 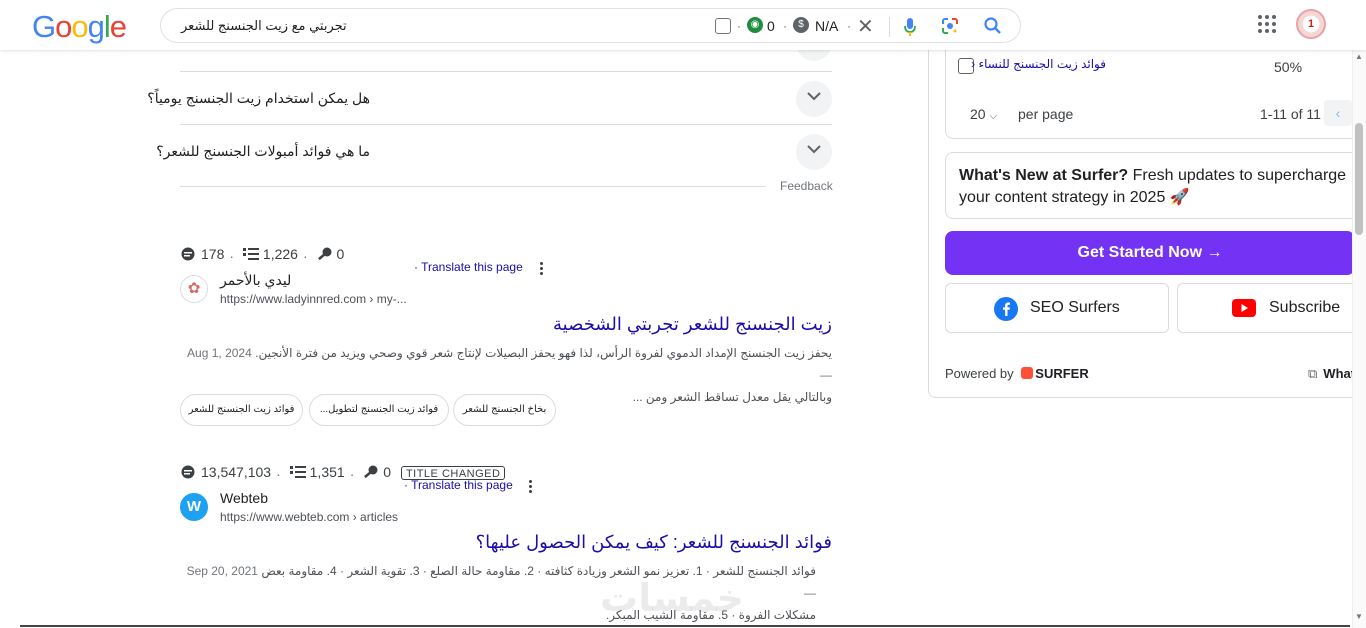 What do you see at coordinates (309, 517) in the screenshot?
I see `site-url: https://www.webteb.com › articles` at bounding box center [309, 517].